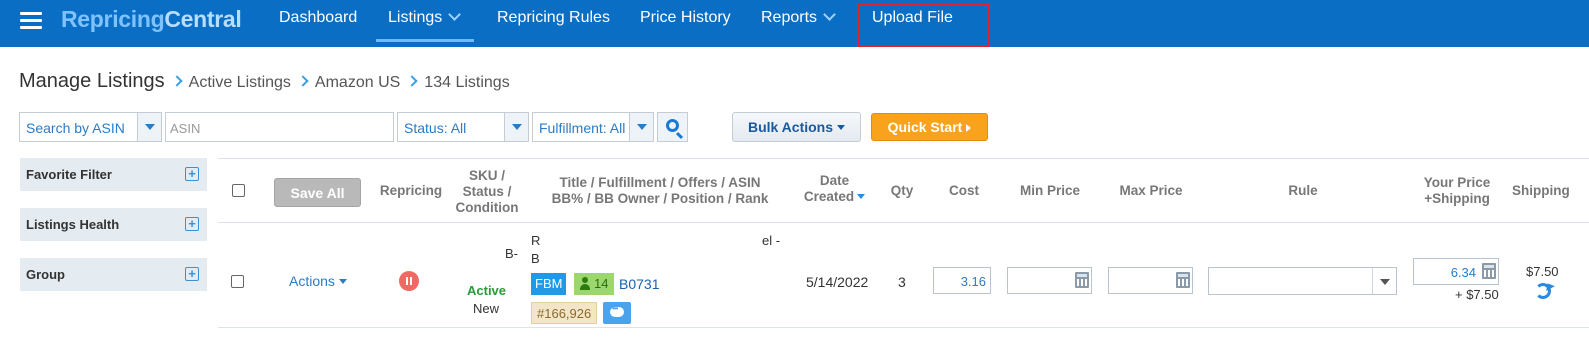 Image resolution: width=1589 pixels, height=338 pixels. I want to click on row-title-fragment: el -, so click(771, 240).